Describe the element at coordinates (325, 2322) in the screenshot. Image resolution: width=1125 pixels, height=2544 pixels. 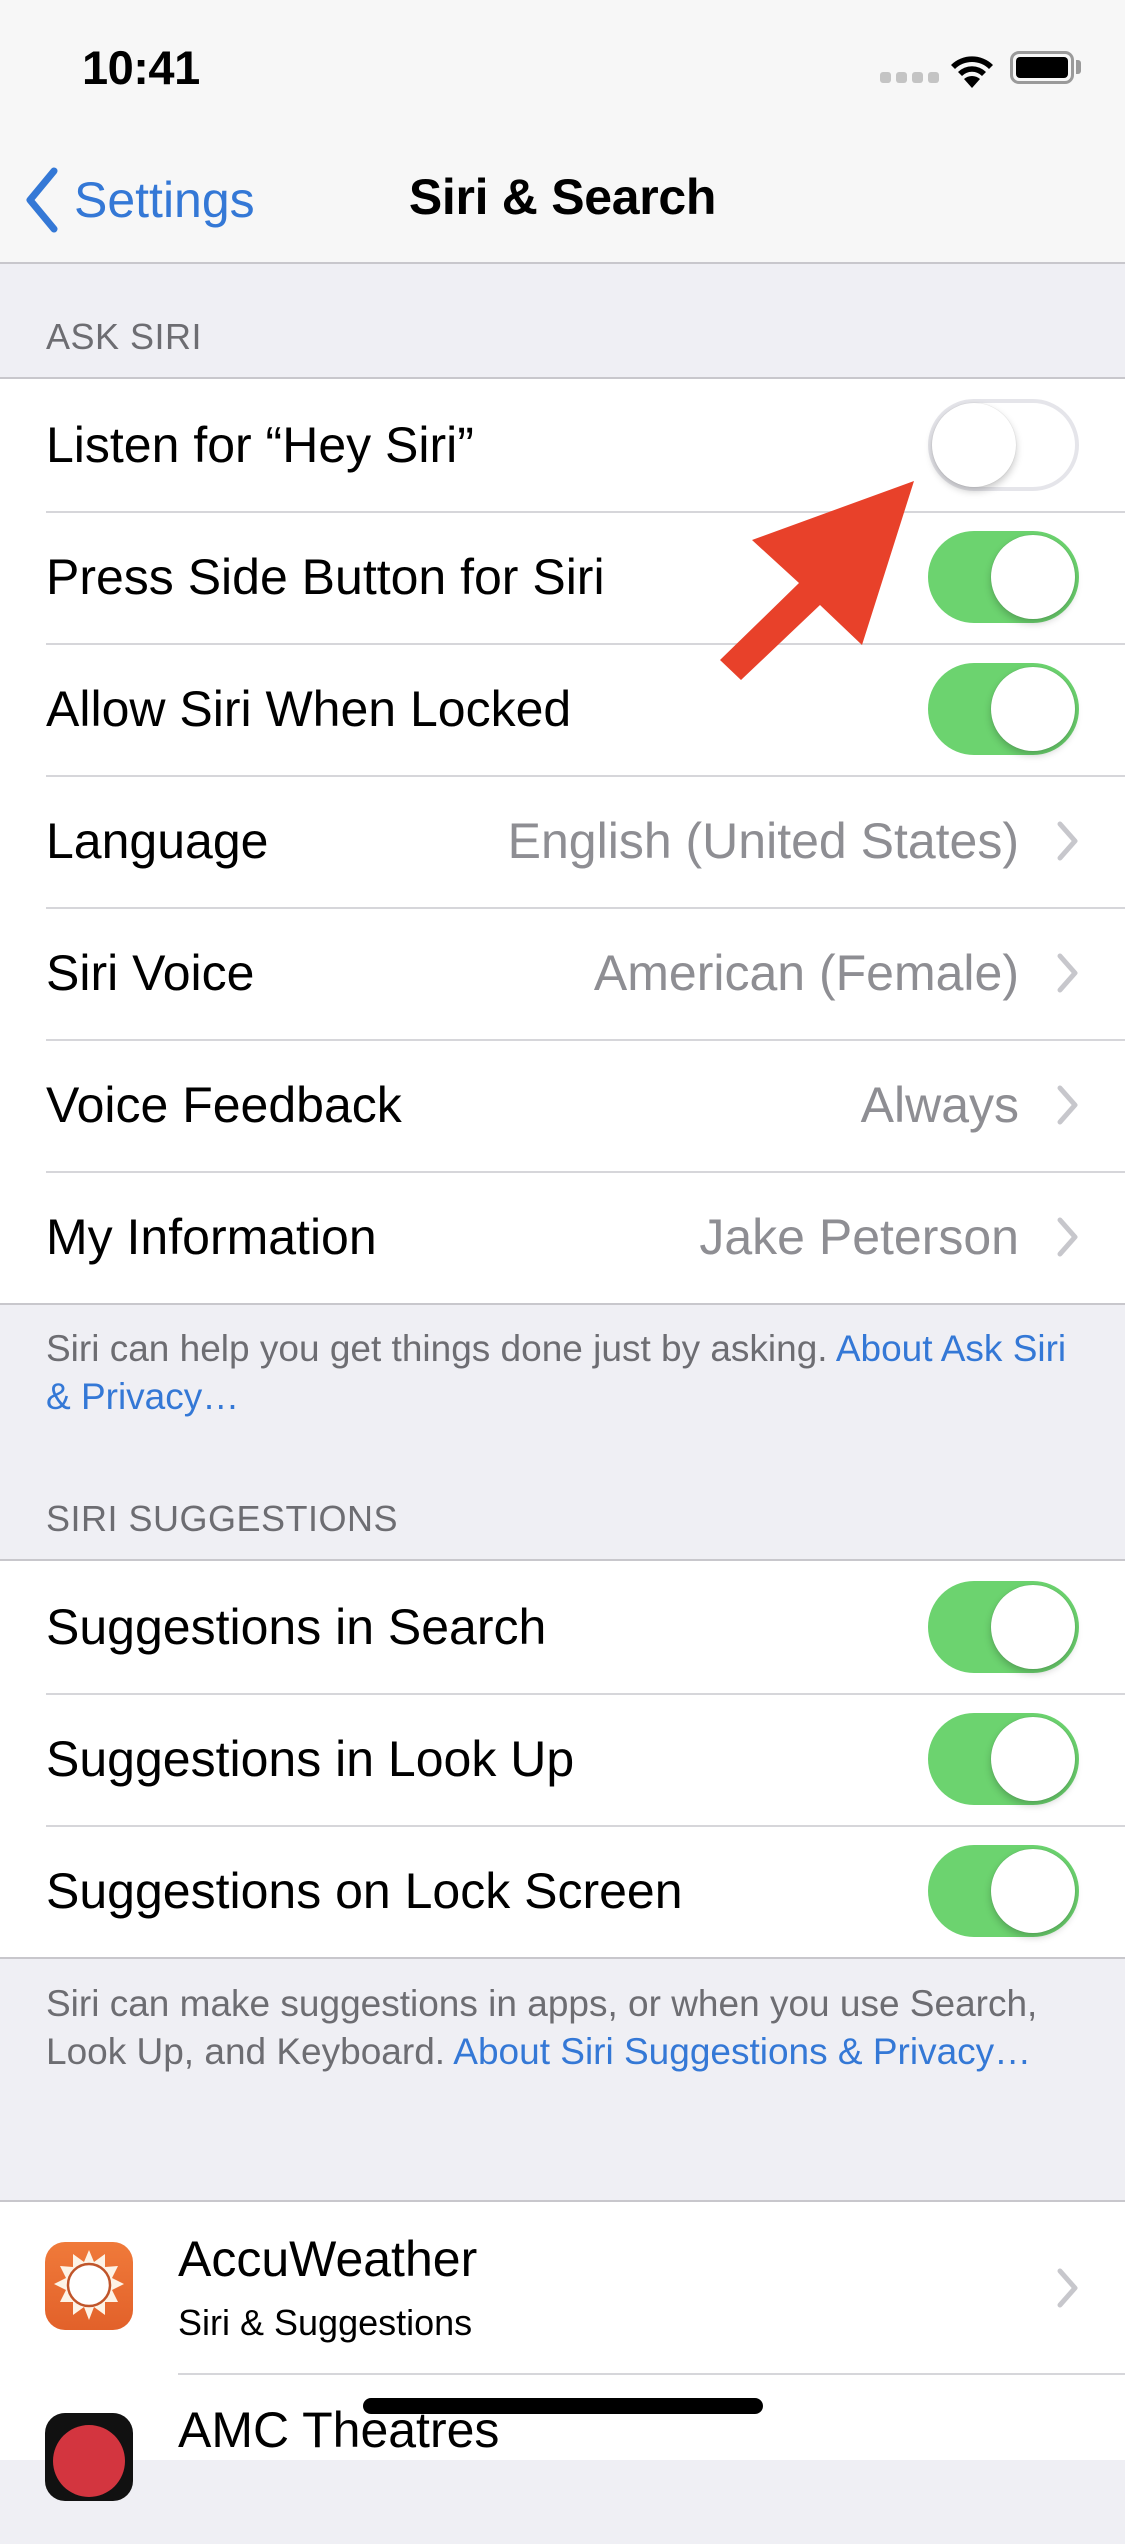
I see `app-subtitle: Siri & Suggestions` at that location.